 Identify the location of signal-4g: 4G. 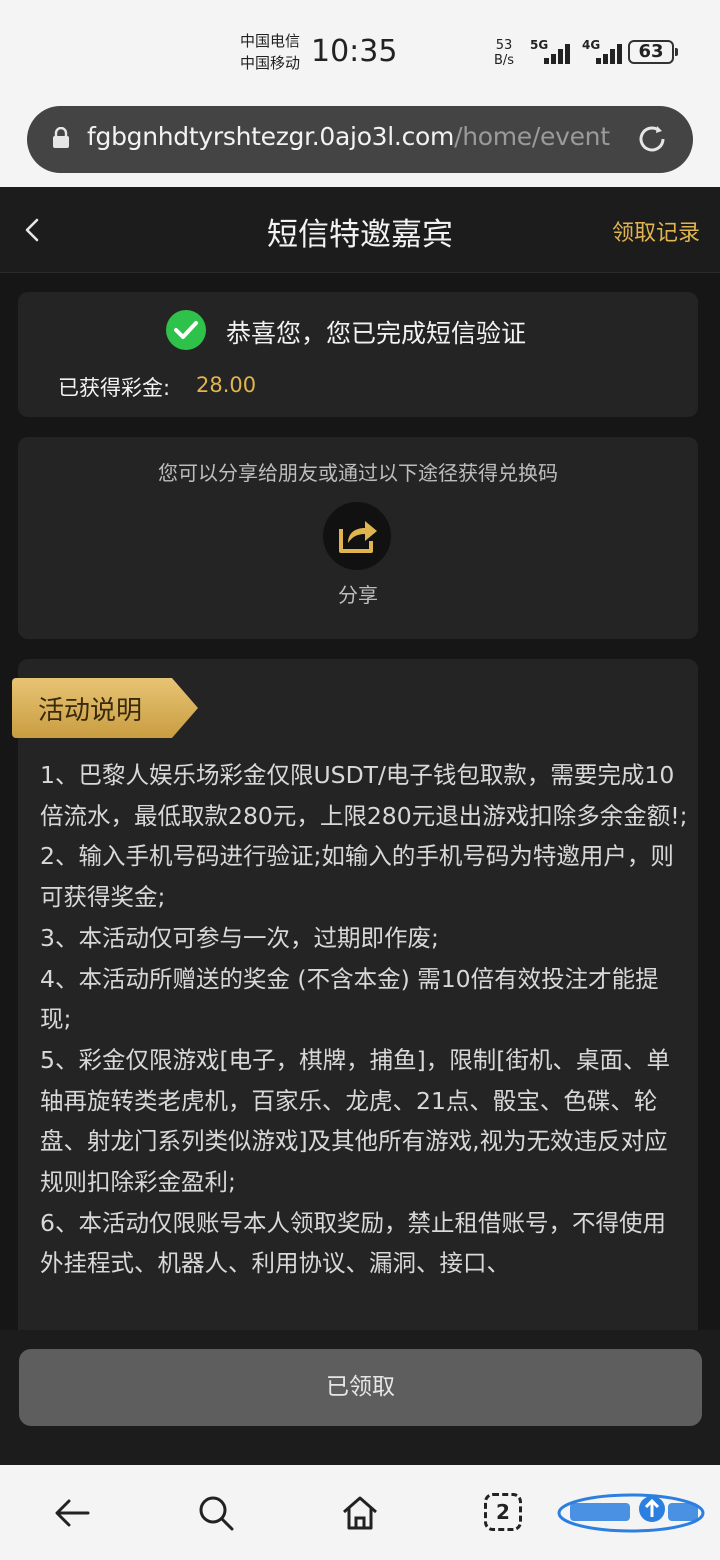
(604, 51).